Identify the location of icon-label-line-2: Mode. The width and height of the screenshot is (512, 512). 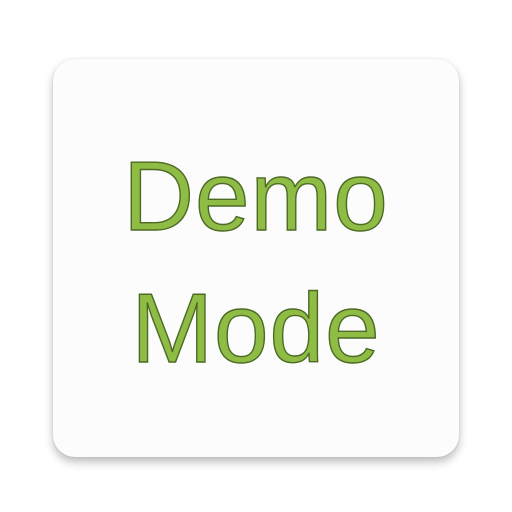
(256, 328).